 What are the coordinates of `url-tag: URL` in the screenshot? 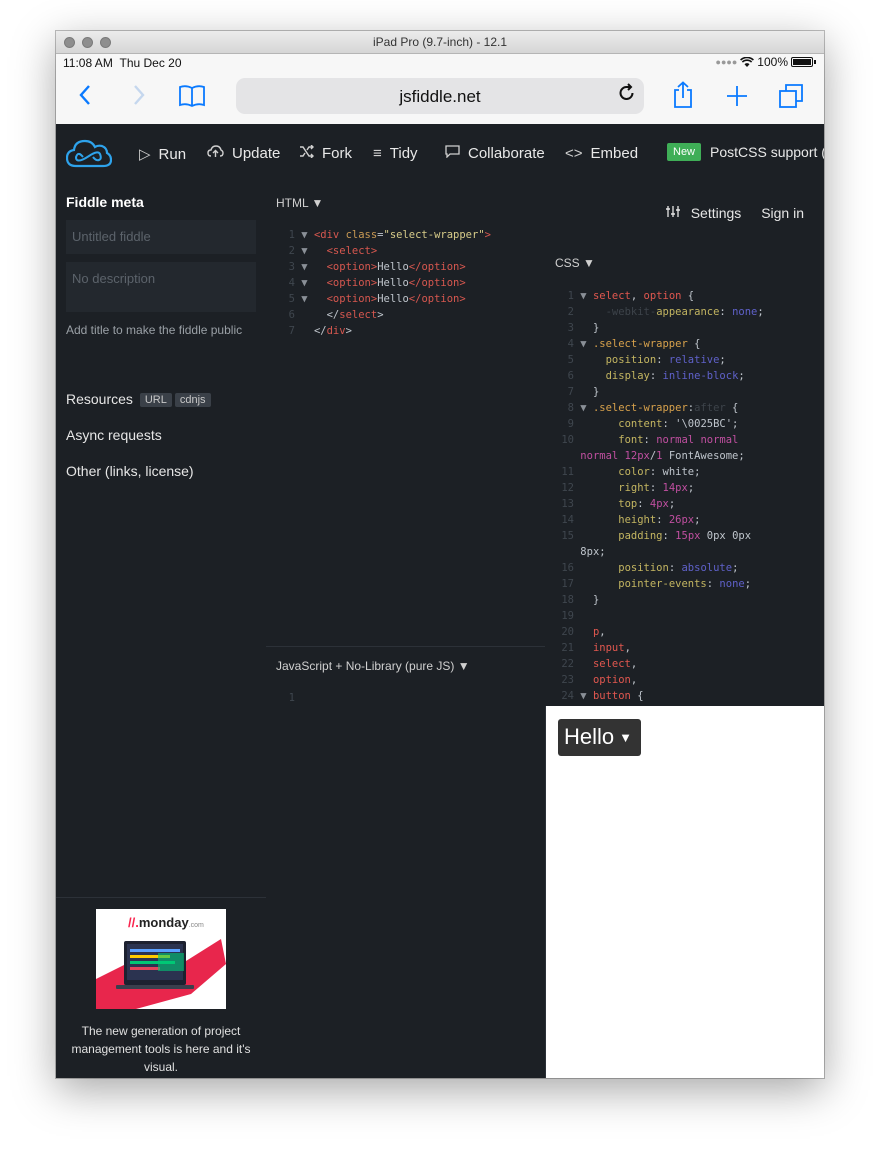 It's located at (155, 400).